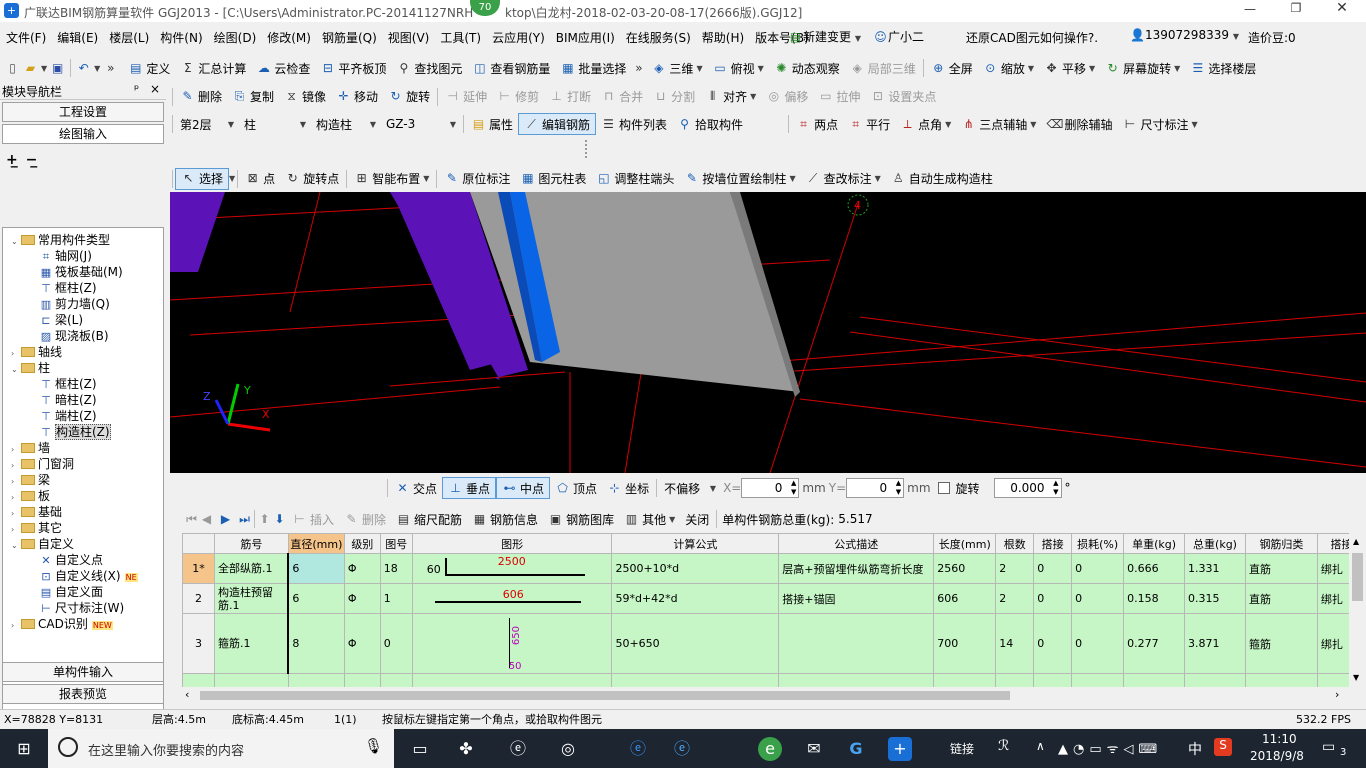 The height and width of the screenshot is (768, 1366). I want to click on help-hint-link: 还原CAD图元如何操作?., so click(1032, 37).